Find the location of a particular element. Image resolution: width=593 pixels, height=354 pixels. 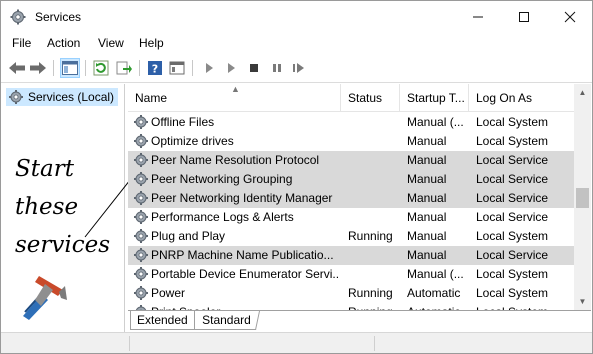

service-name: Peer Networking Grouping is located at coordinates (222, 179).